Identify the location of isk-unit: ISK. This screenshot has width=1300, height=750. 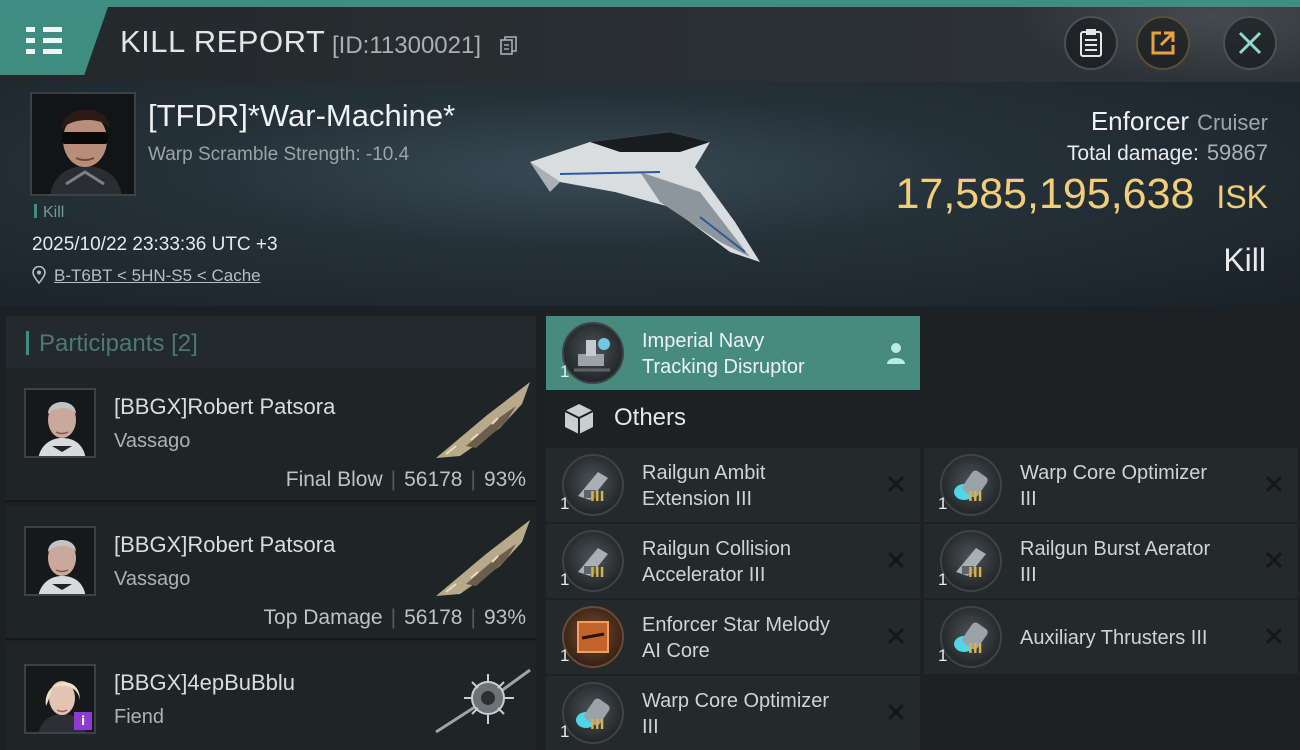
(1242, 197).